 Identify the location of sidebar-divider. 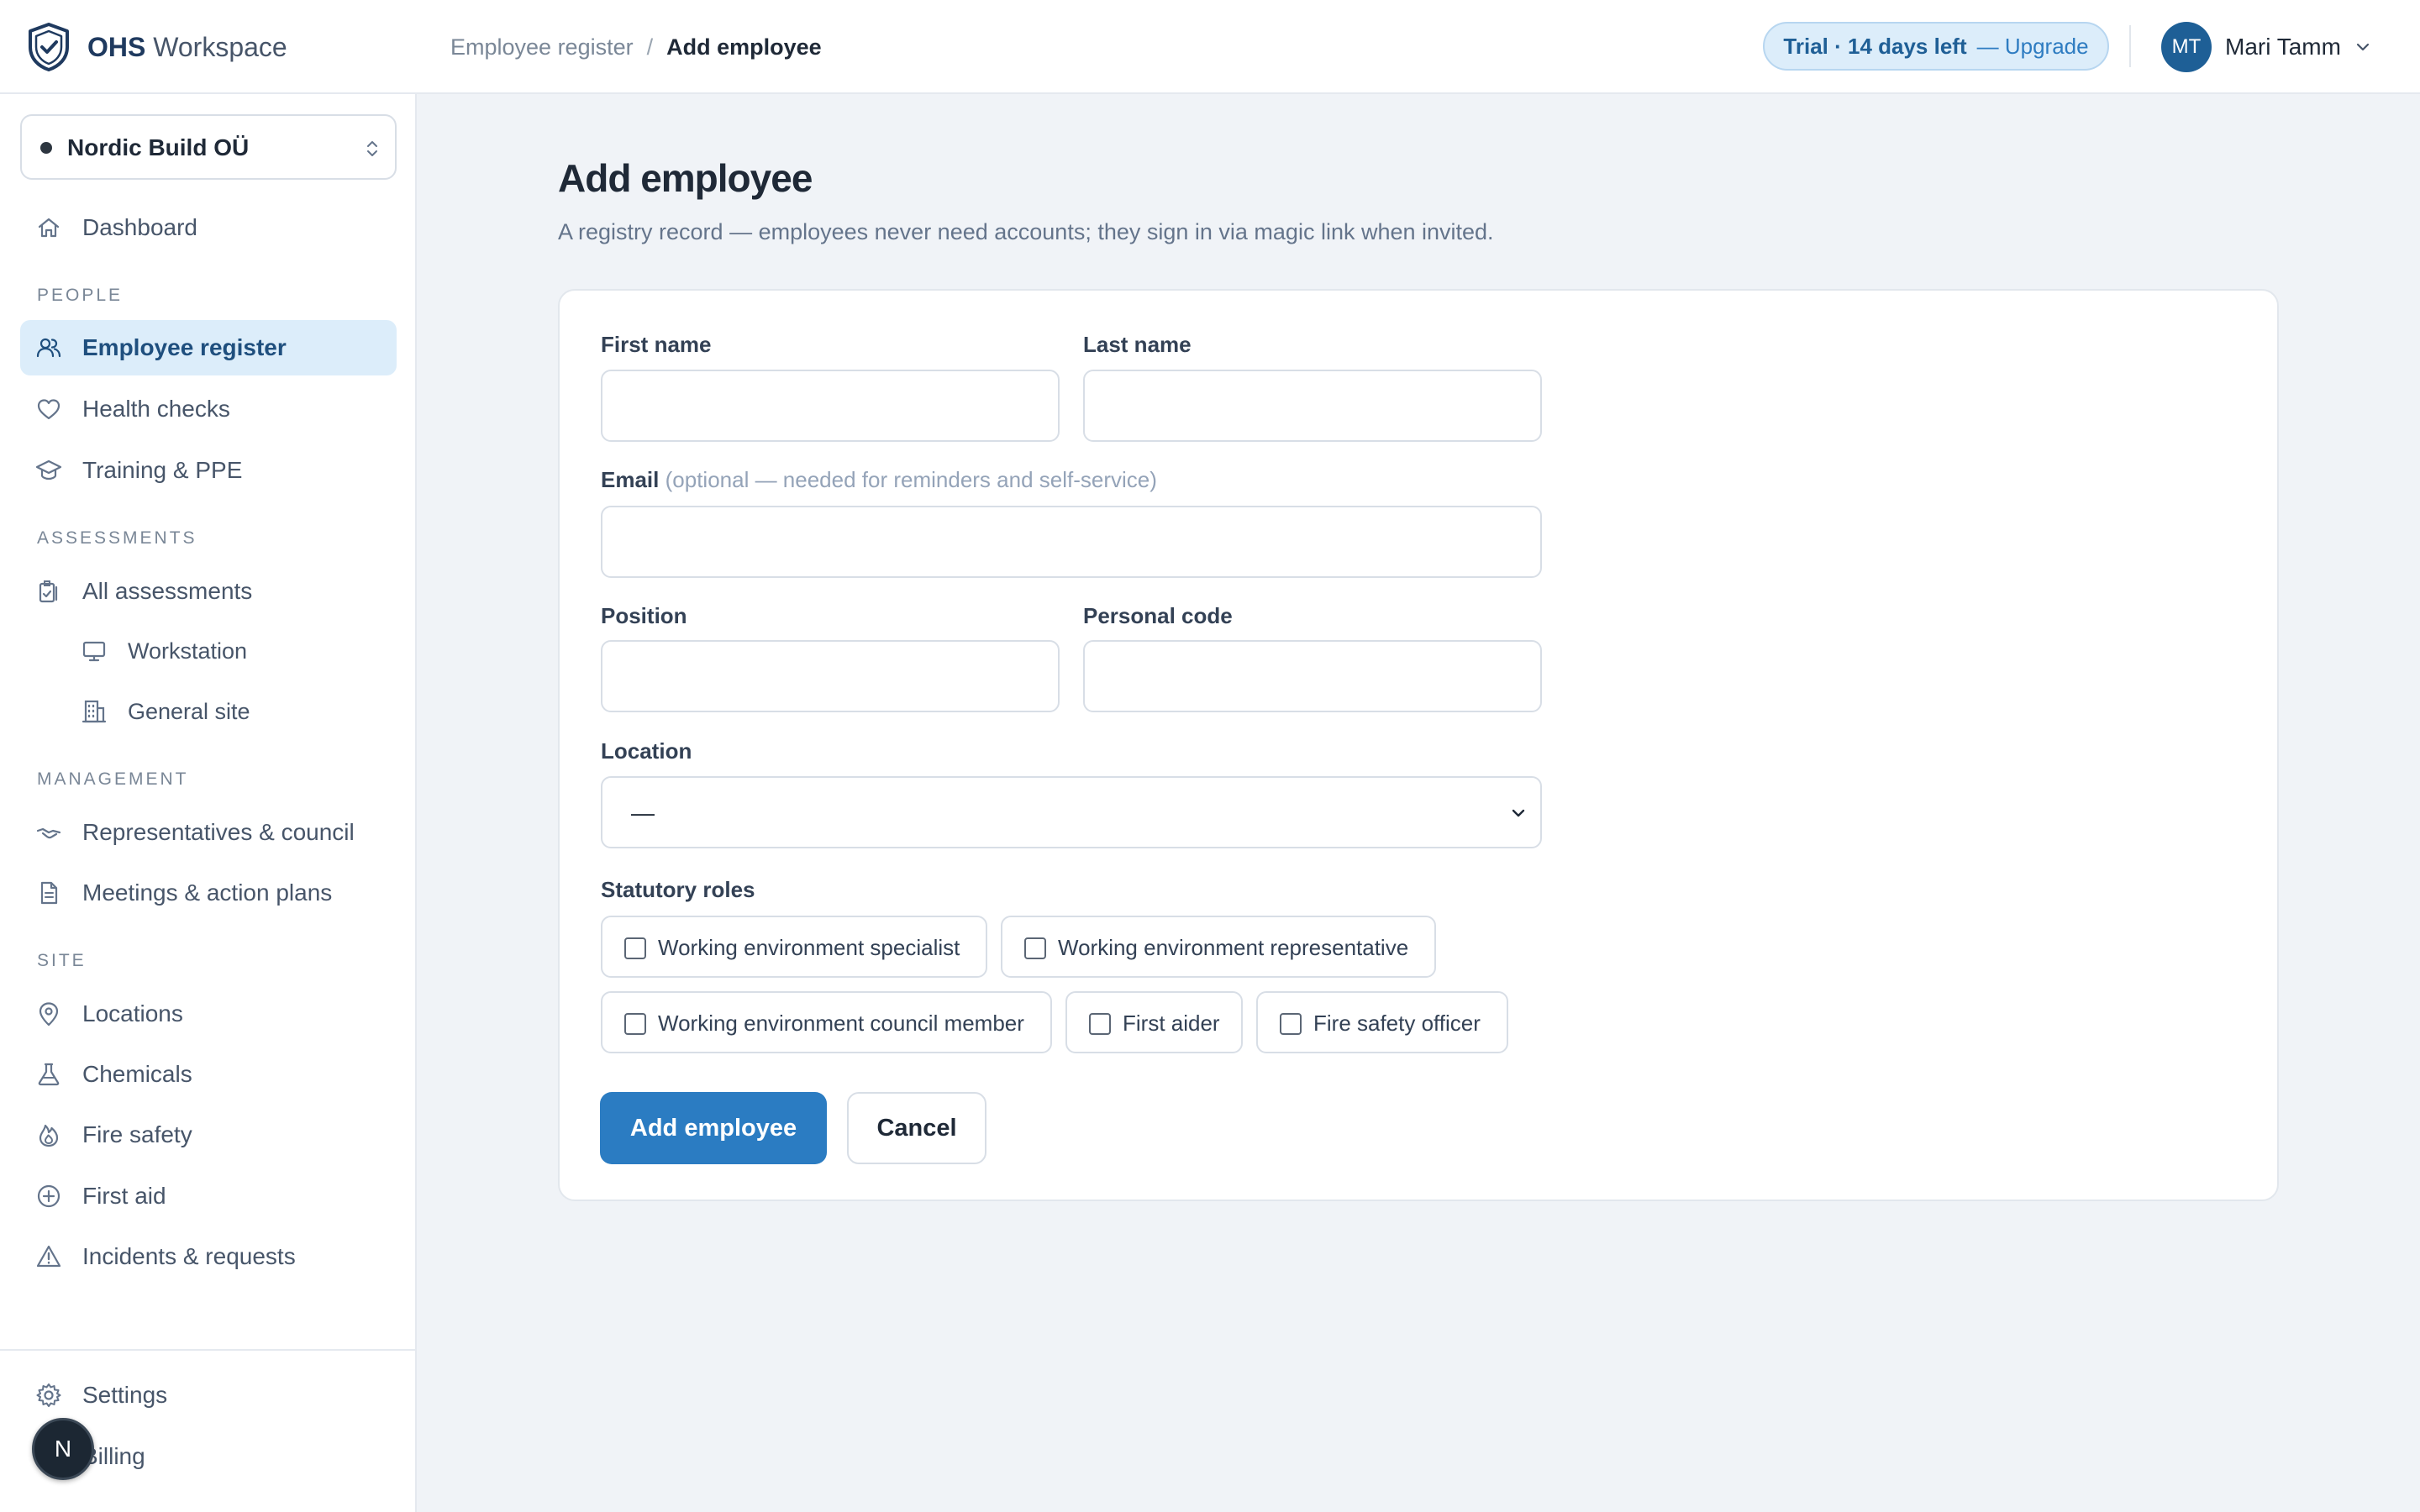
(207, 1350).